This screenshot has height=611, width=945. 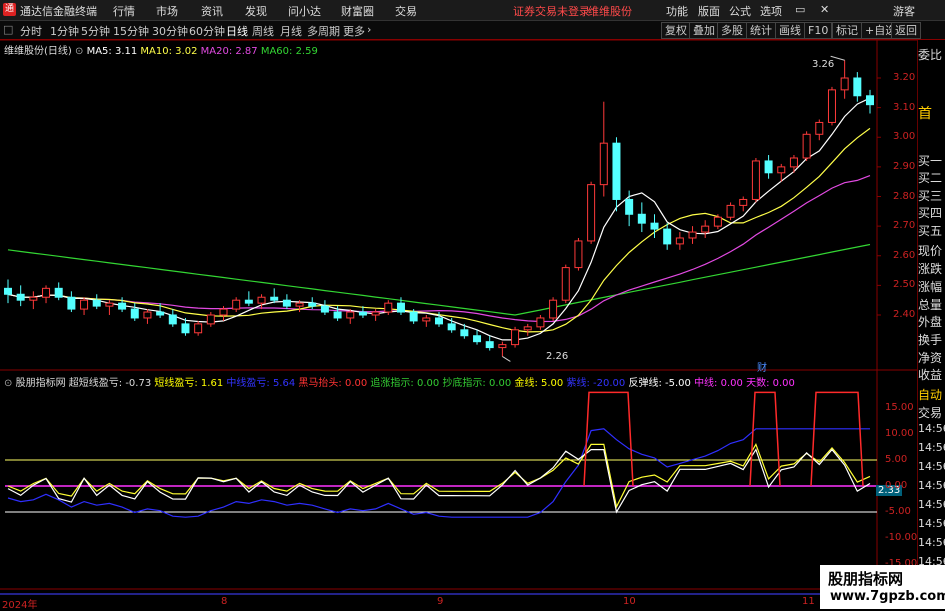 What do you see at coordinates (866, 579) in the screenshot?
I see `watermark-title: 股朋指标网` at bounding box center [866, 579].